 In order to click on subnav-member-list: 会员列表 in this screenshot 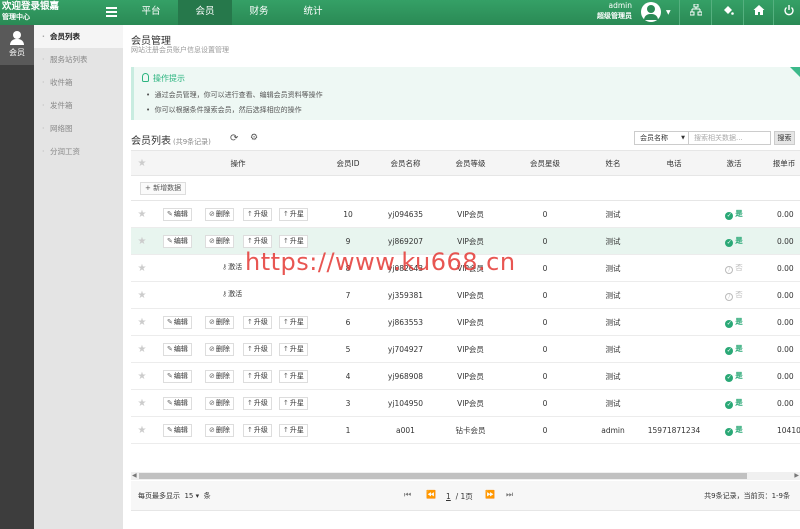, I will do `click(78, 36)`.